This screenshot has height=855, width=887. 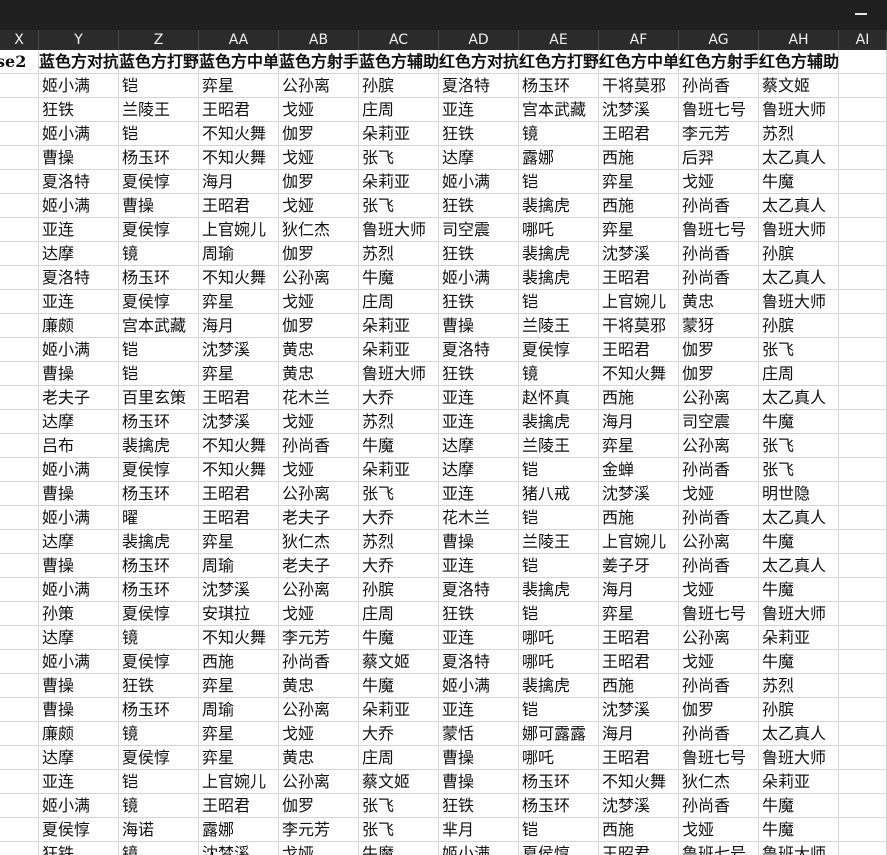 I want to click on table-cell: 朵莉亚, so click(x=399, y=182).